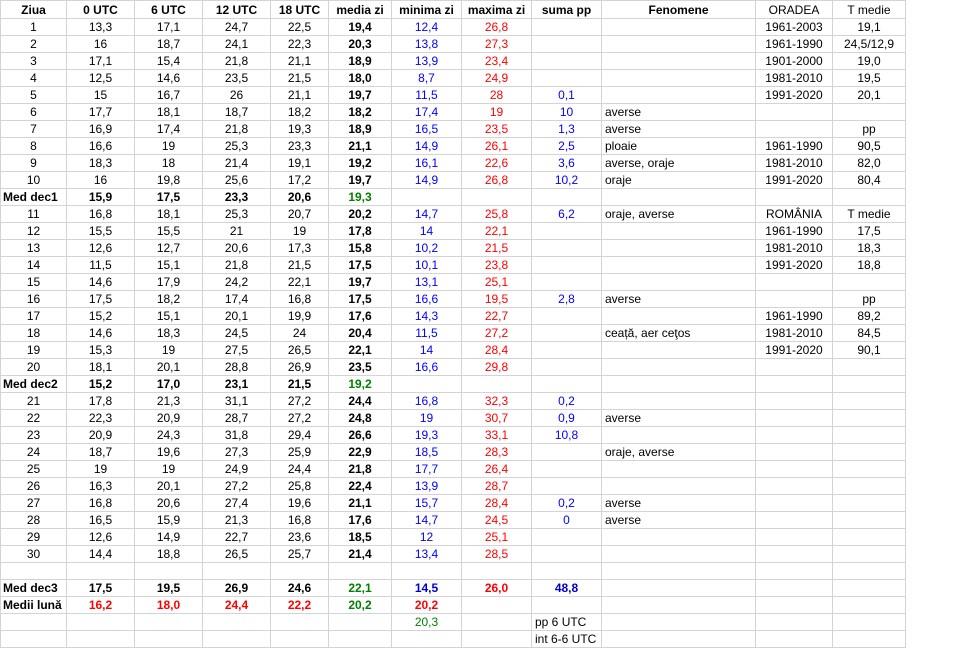  What do you see at coordinates (100, 146) in the screenshot?
I see `utc0-cell: 16,6` at bounding box center [100, 146].